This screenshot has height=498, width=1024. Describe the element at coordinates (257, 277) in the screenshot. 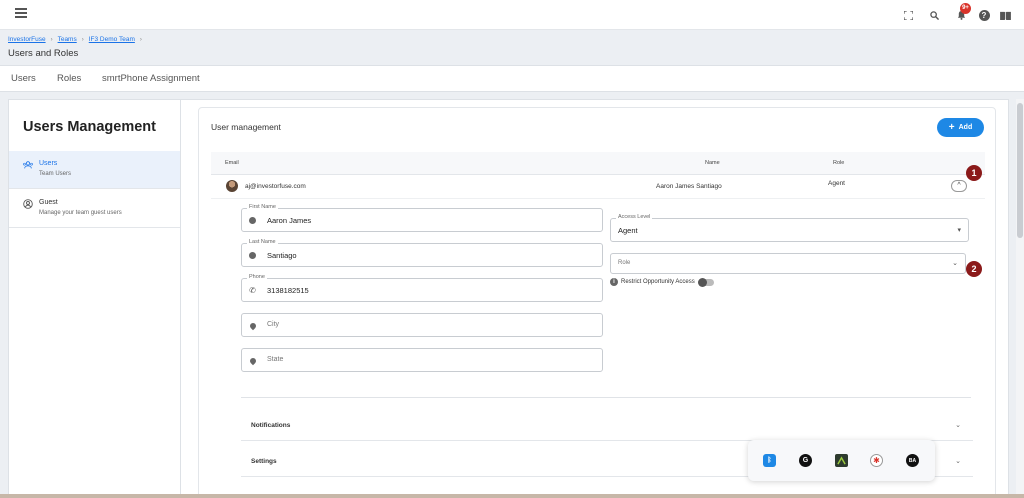

I see `phone-label: Phone` at that location.